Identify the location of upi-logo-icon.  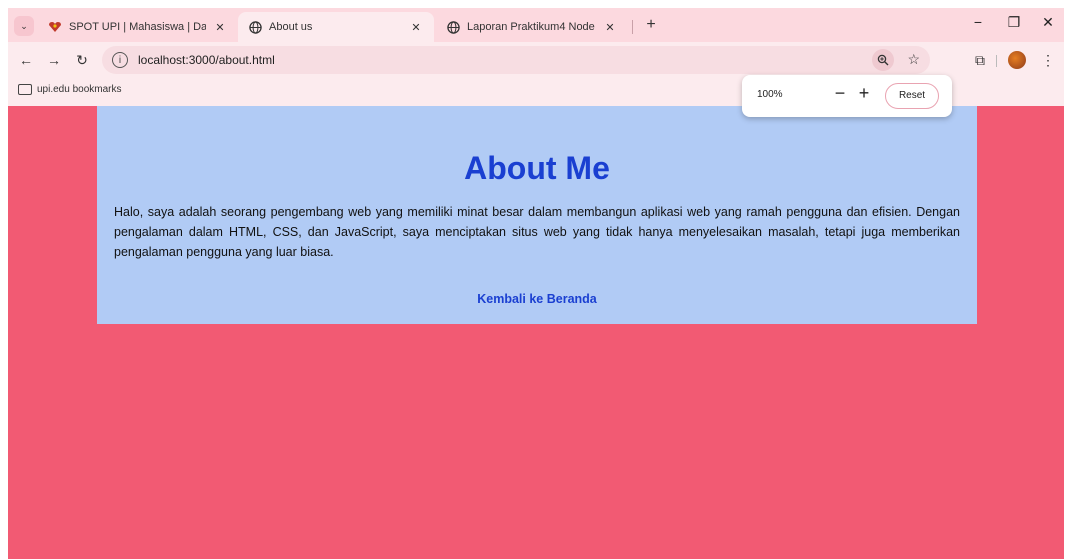
(55, 27).